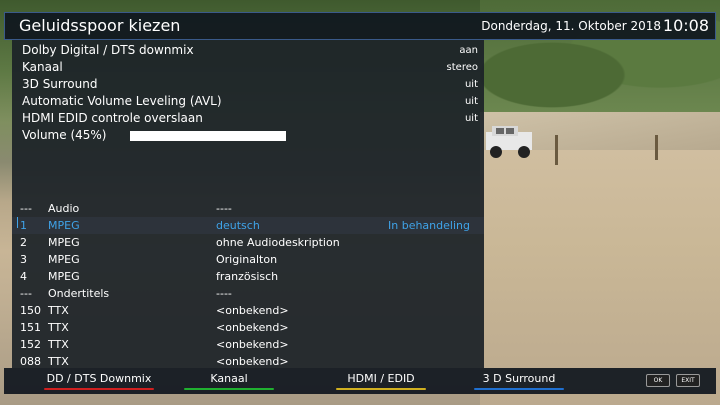 The width and height of the screenshot is (720, 405). I want to click on list-item: 4 MPEG französisch, so click(248, 276).